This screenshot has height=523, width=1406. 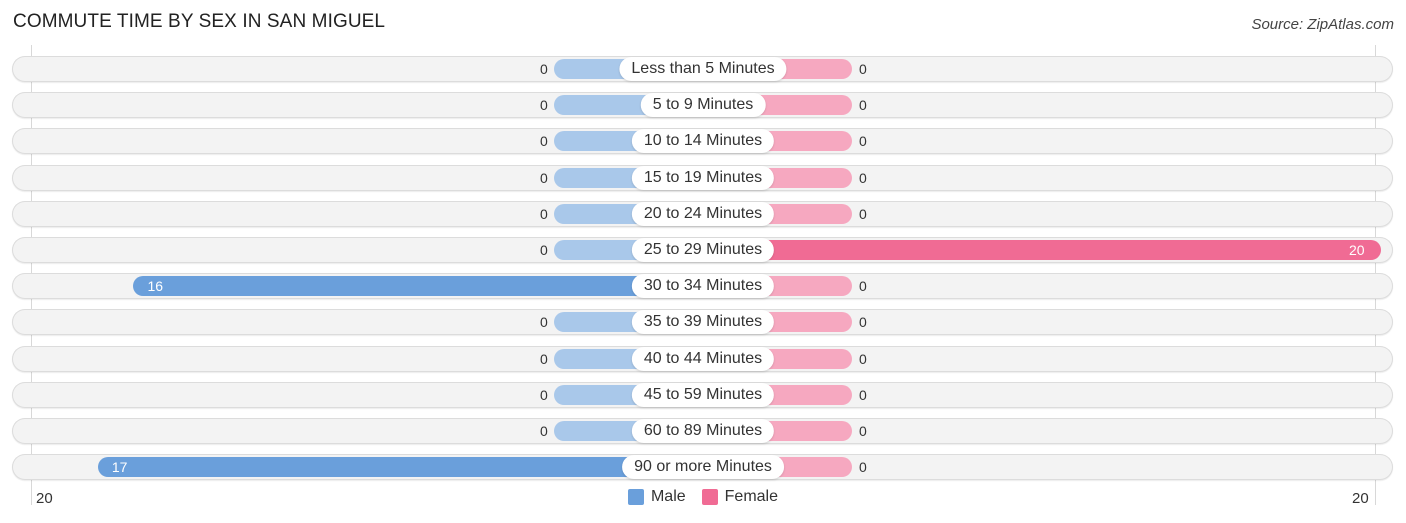 I want to click on category-label: 15 to 19 Minutes, so click(x=703, y=177).